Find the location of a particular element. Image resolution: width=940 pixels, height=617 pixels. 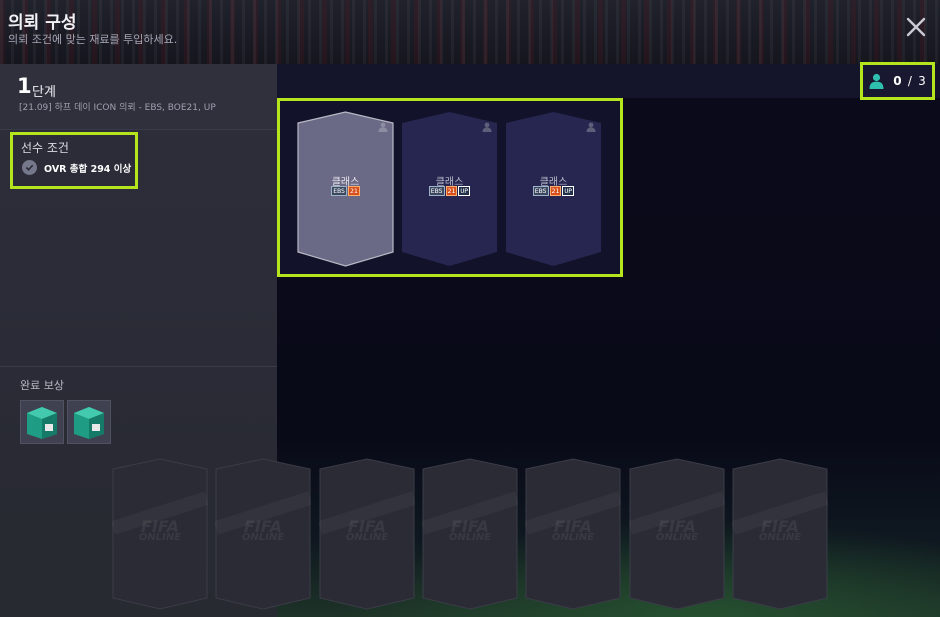

counter-current: 0 is located at coordinates (897, 81).